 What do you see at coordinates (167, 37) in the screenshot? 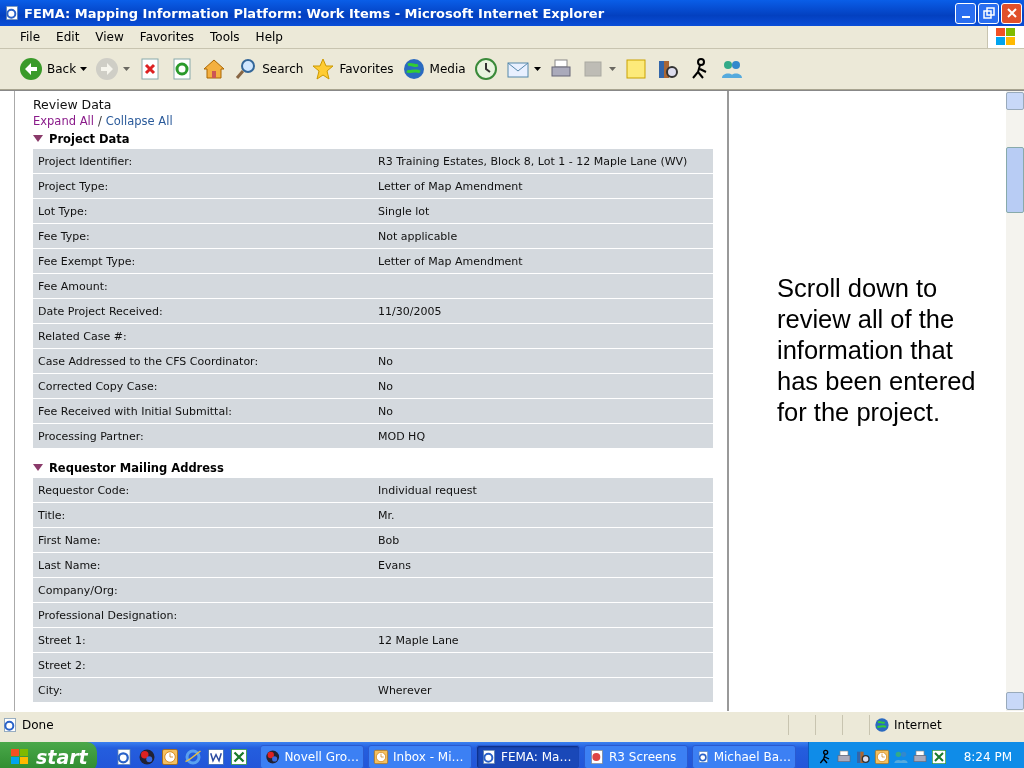
I see `menu-item: Favorites` at bounding box center [167, 37].